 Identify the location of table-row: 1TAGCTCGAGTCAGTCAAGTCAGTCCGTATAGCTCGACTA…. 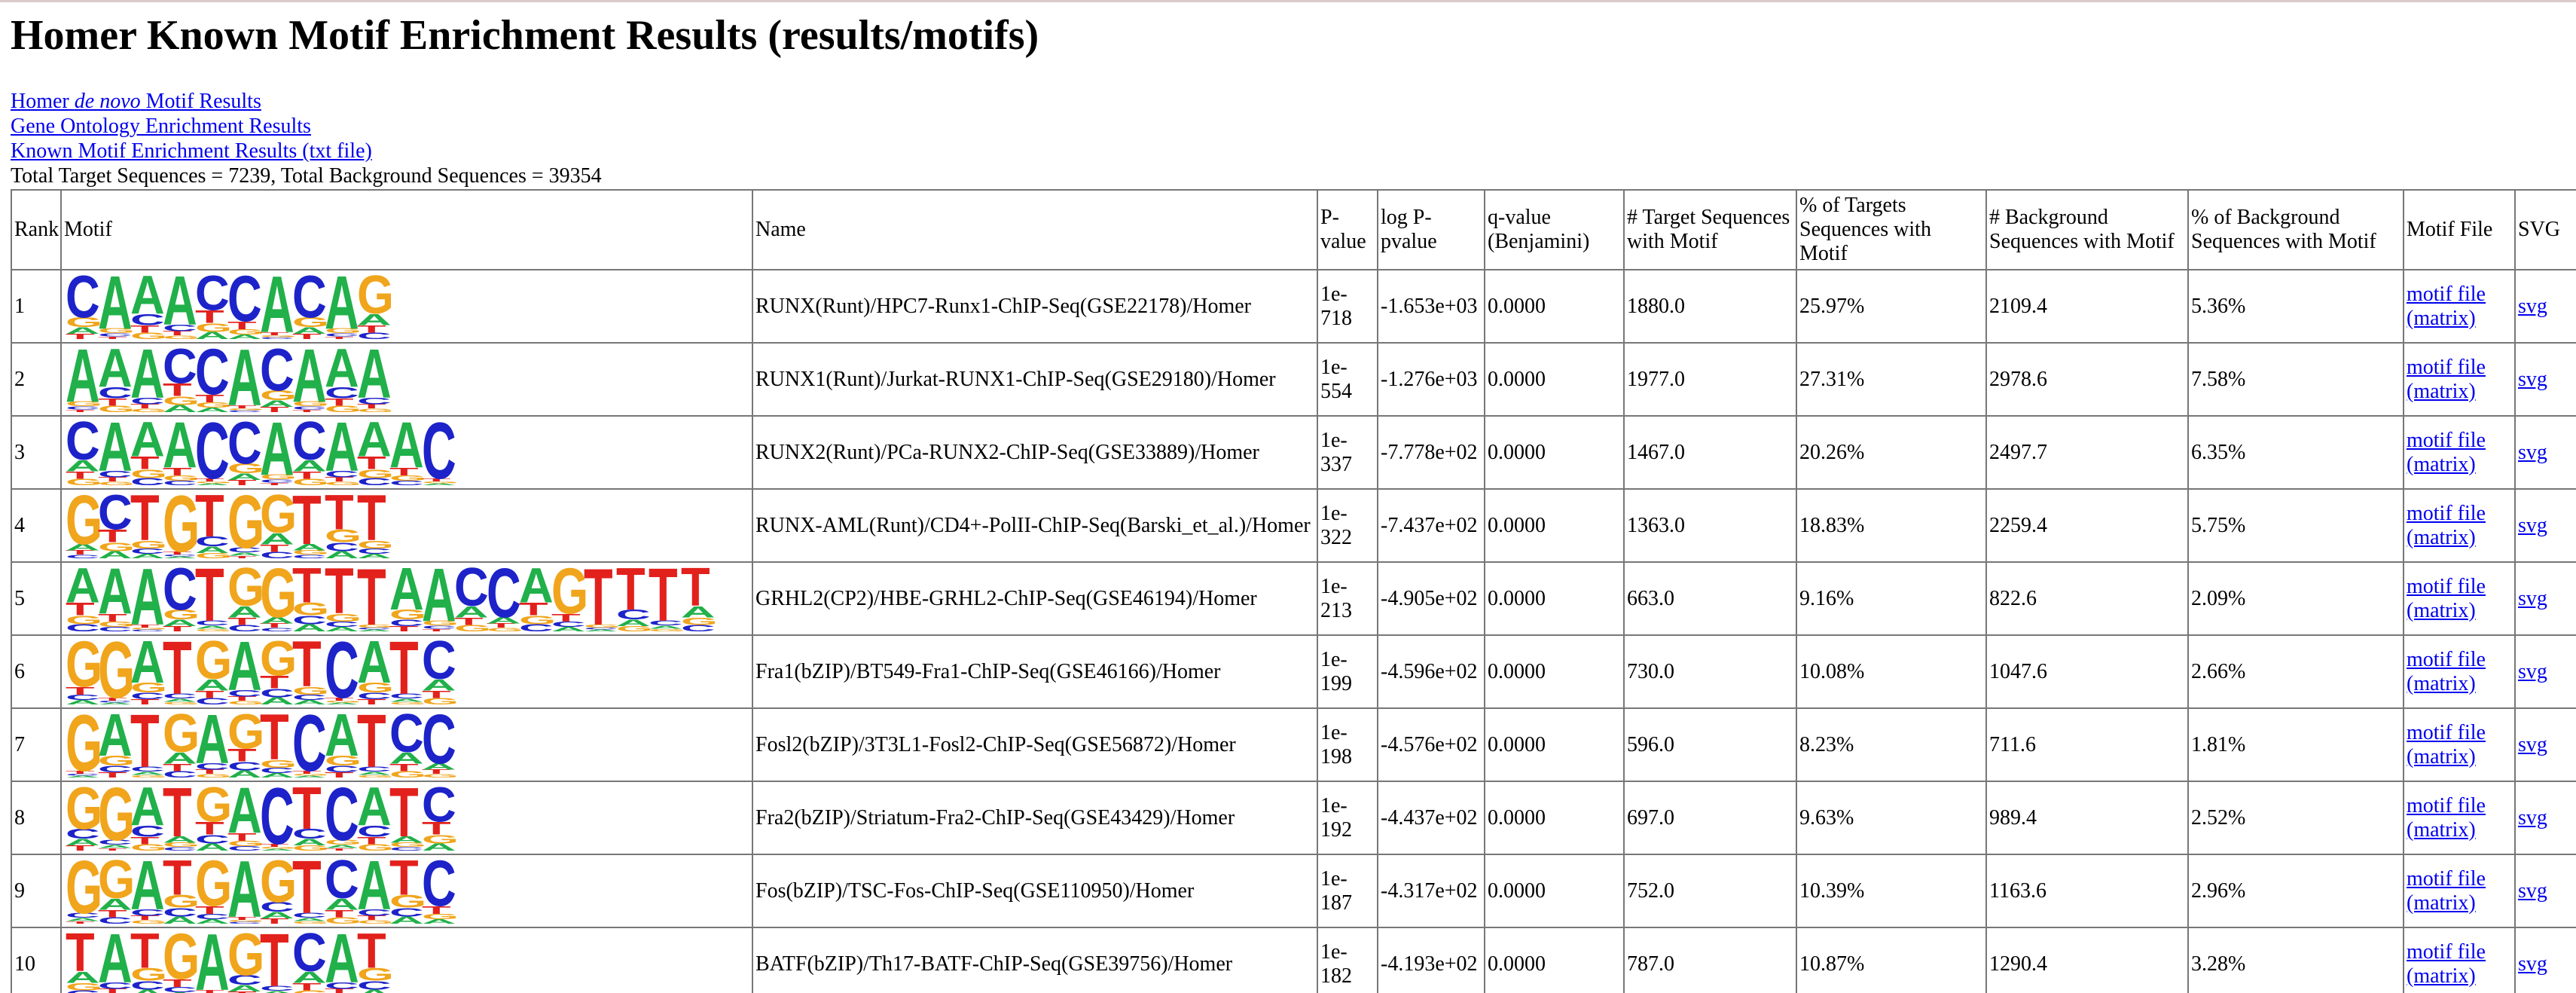
(1294, 306).